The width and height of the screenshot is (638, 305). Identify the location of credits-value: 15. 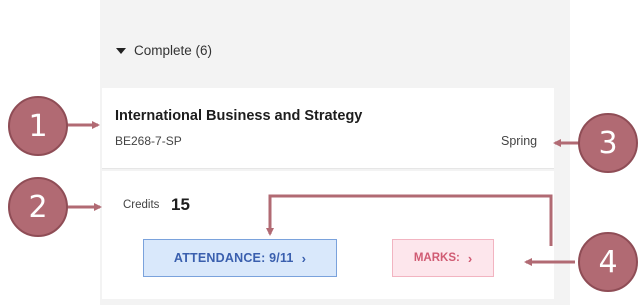
(180, 204).